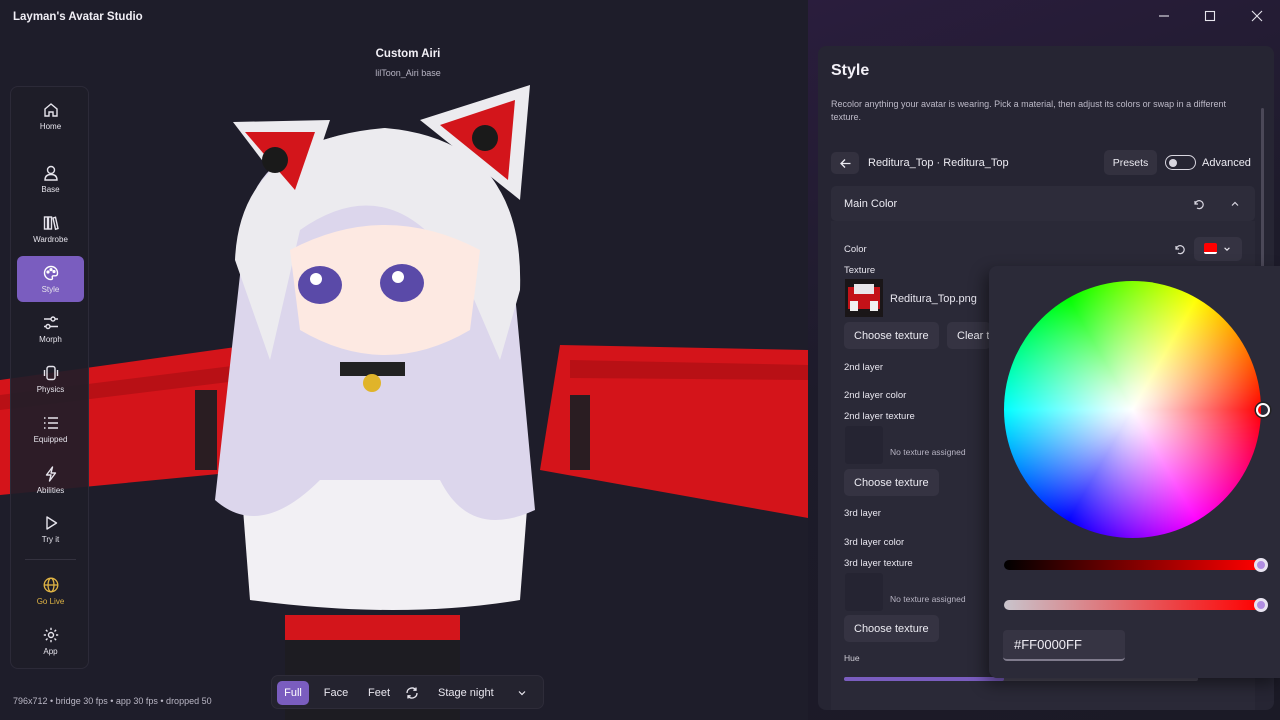 The width and height of the screenshot is (1280, 720). I want to click on nav-item-go-live: Go Live, so click(50, 591).